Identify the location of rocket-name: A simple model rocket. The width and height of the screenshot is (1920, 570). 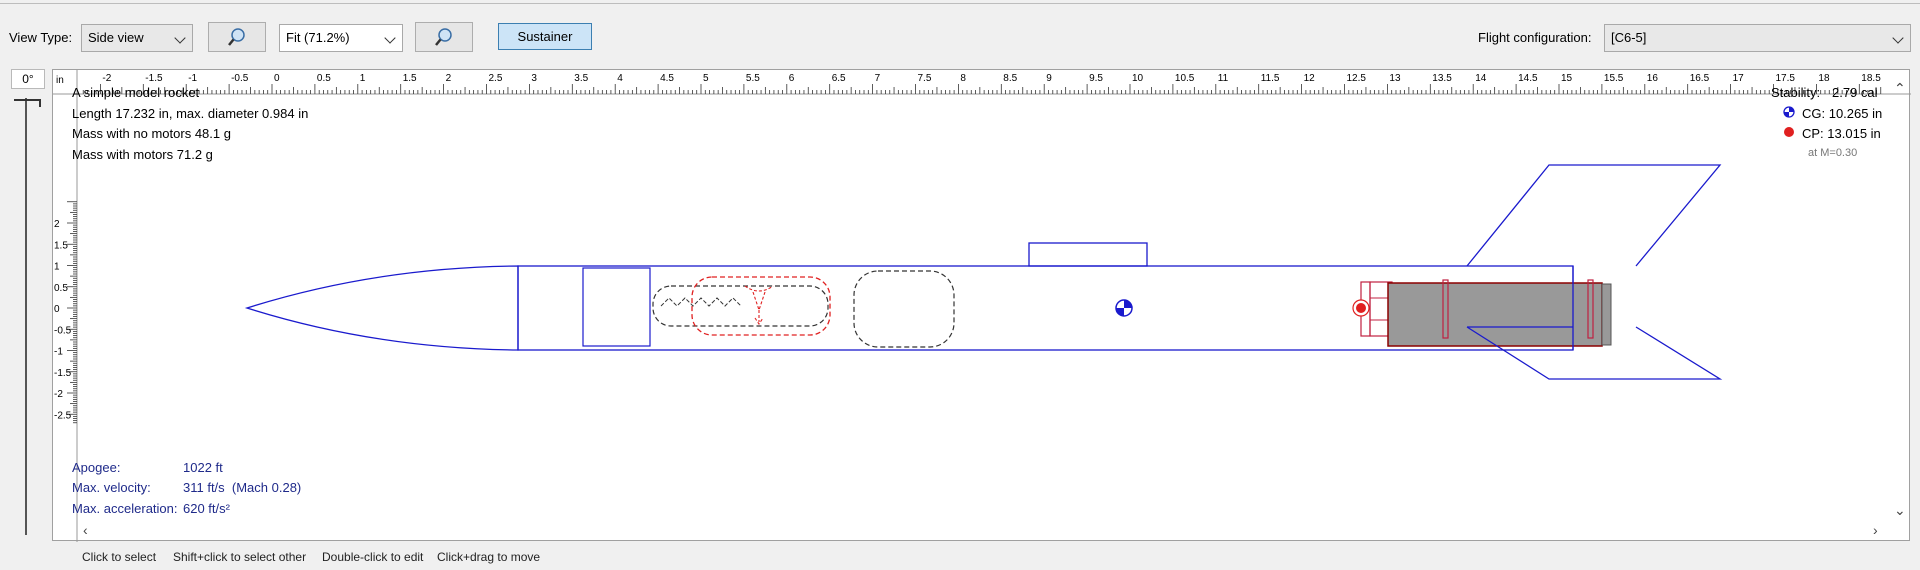
(136, 92).